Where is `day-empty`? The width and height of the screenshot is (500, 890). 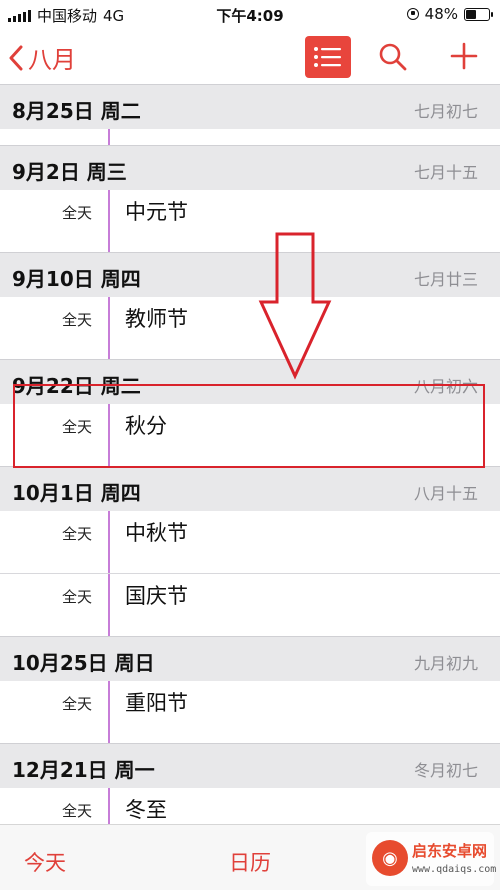
day-empty is located at coordinates (250, 137).